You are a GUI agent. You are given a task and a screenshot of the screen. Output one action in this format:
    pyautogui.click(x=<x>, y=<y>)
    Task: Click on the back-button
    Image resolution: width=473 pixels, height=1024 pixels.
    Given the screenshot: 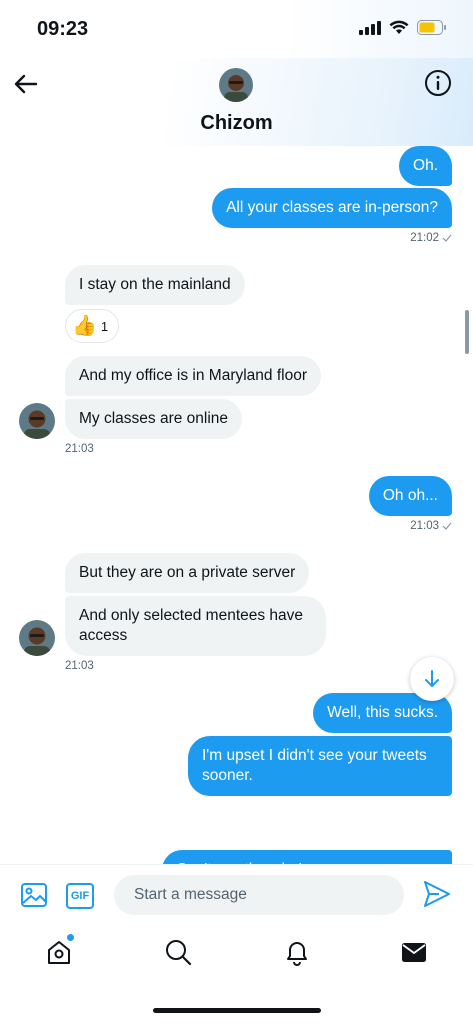 What is the action you would take?
    pyautogui.click(x=26, y=84)
    